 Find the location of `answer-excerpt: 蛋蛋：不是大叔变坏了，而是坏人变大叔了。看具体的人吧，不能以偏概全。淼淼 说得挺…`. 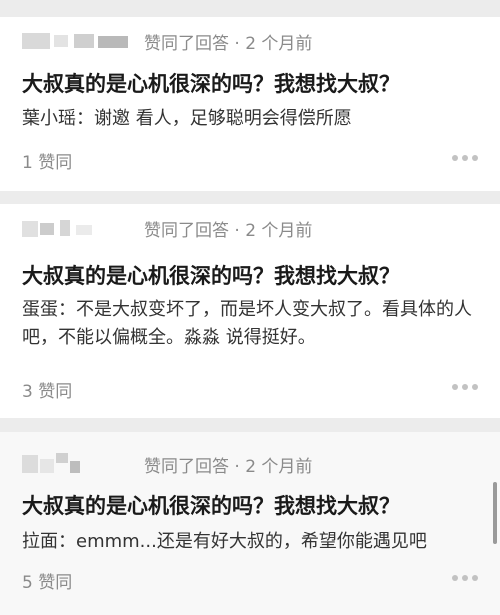

answer-excerpt: 蛋蛋：不是大叔变坏了，而是坏人变大叔了。看具体的人吧，不能以偏概全。淼淼 说得挺… is located at coordinates (250, 324).